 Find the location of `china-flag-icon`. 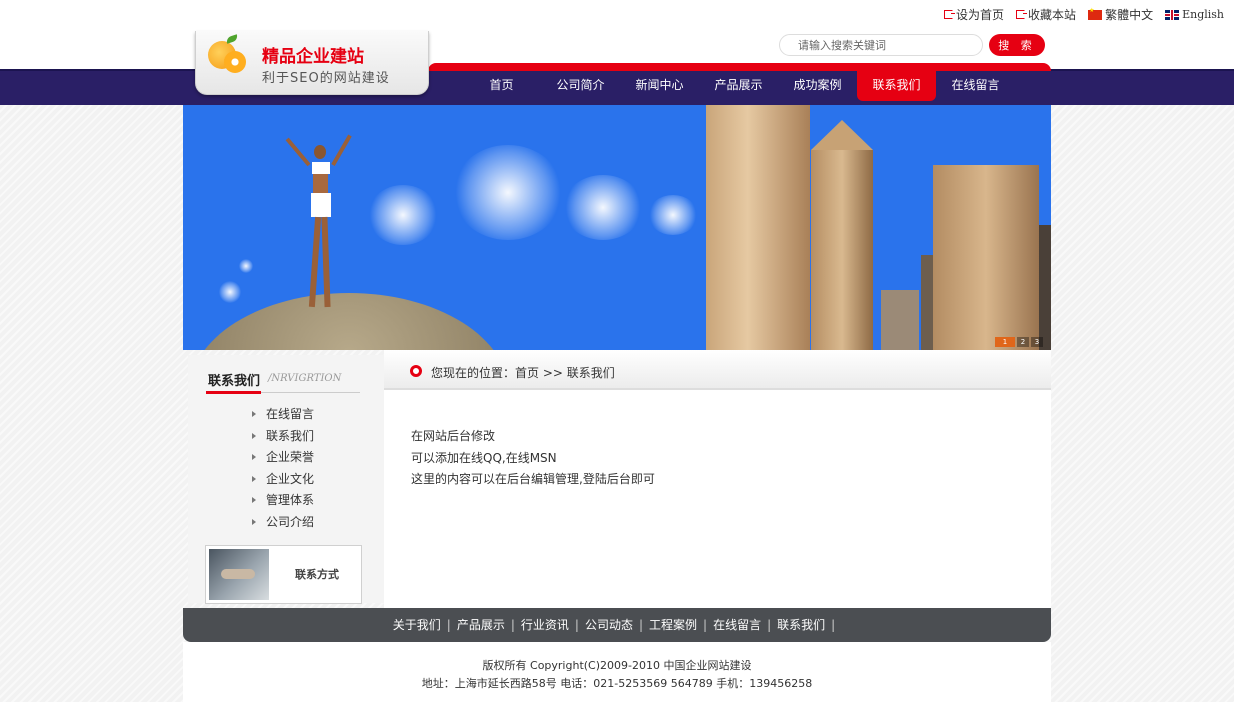

china-flag-icon is located at coordinates (1095, 13).